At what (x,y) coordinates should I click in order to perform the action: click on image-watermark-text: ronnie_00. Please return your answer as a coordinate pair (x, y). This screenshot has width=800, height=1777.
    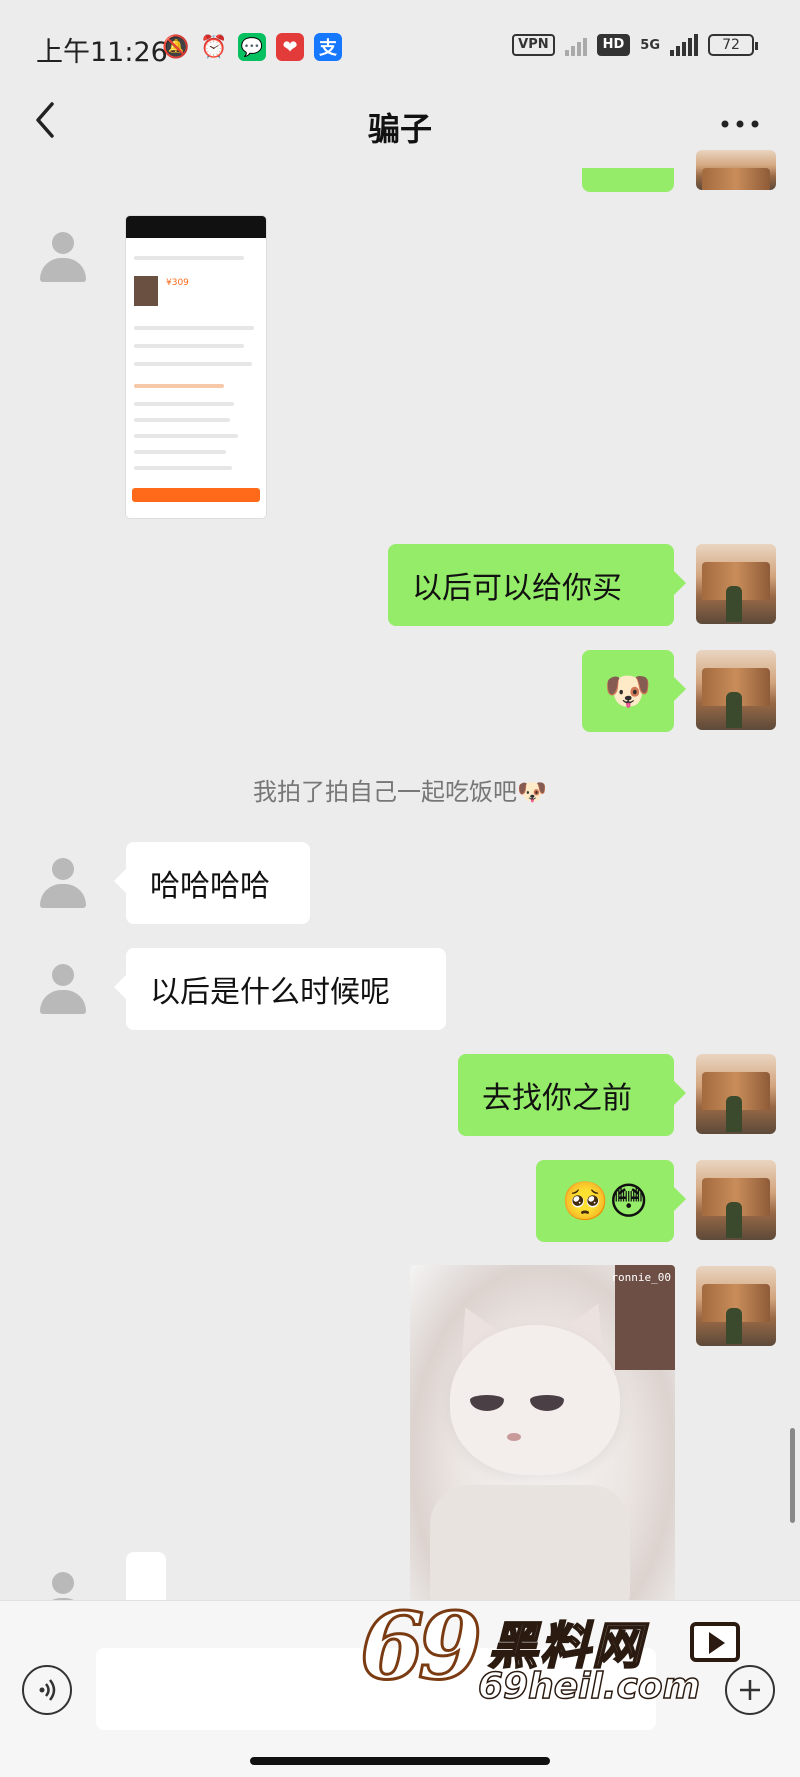
    Looking at the image, I should click on (641, 1277).